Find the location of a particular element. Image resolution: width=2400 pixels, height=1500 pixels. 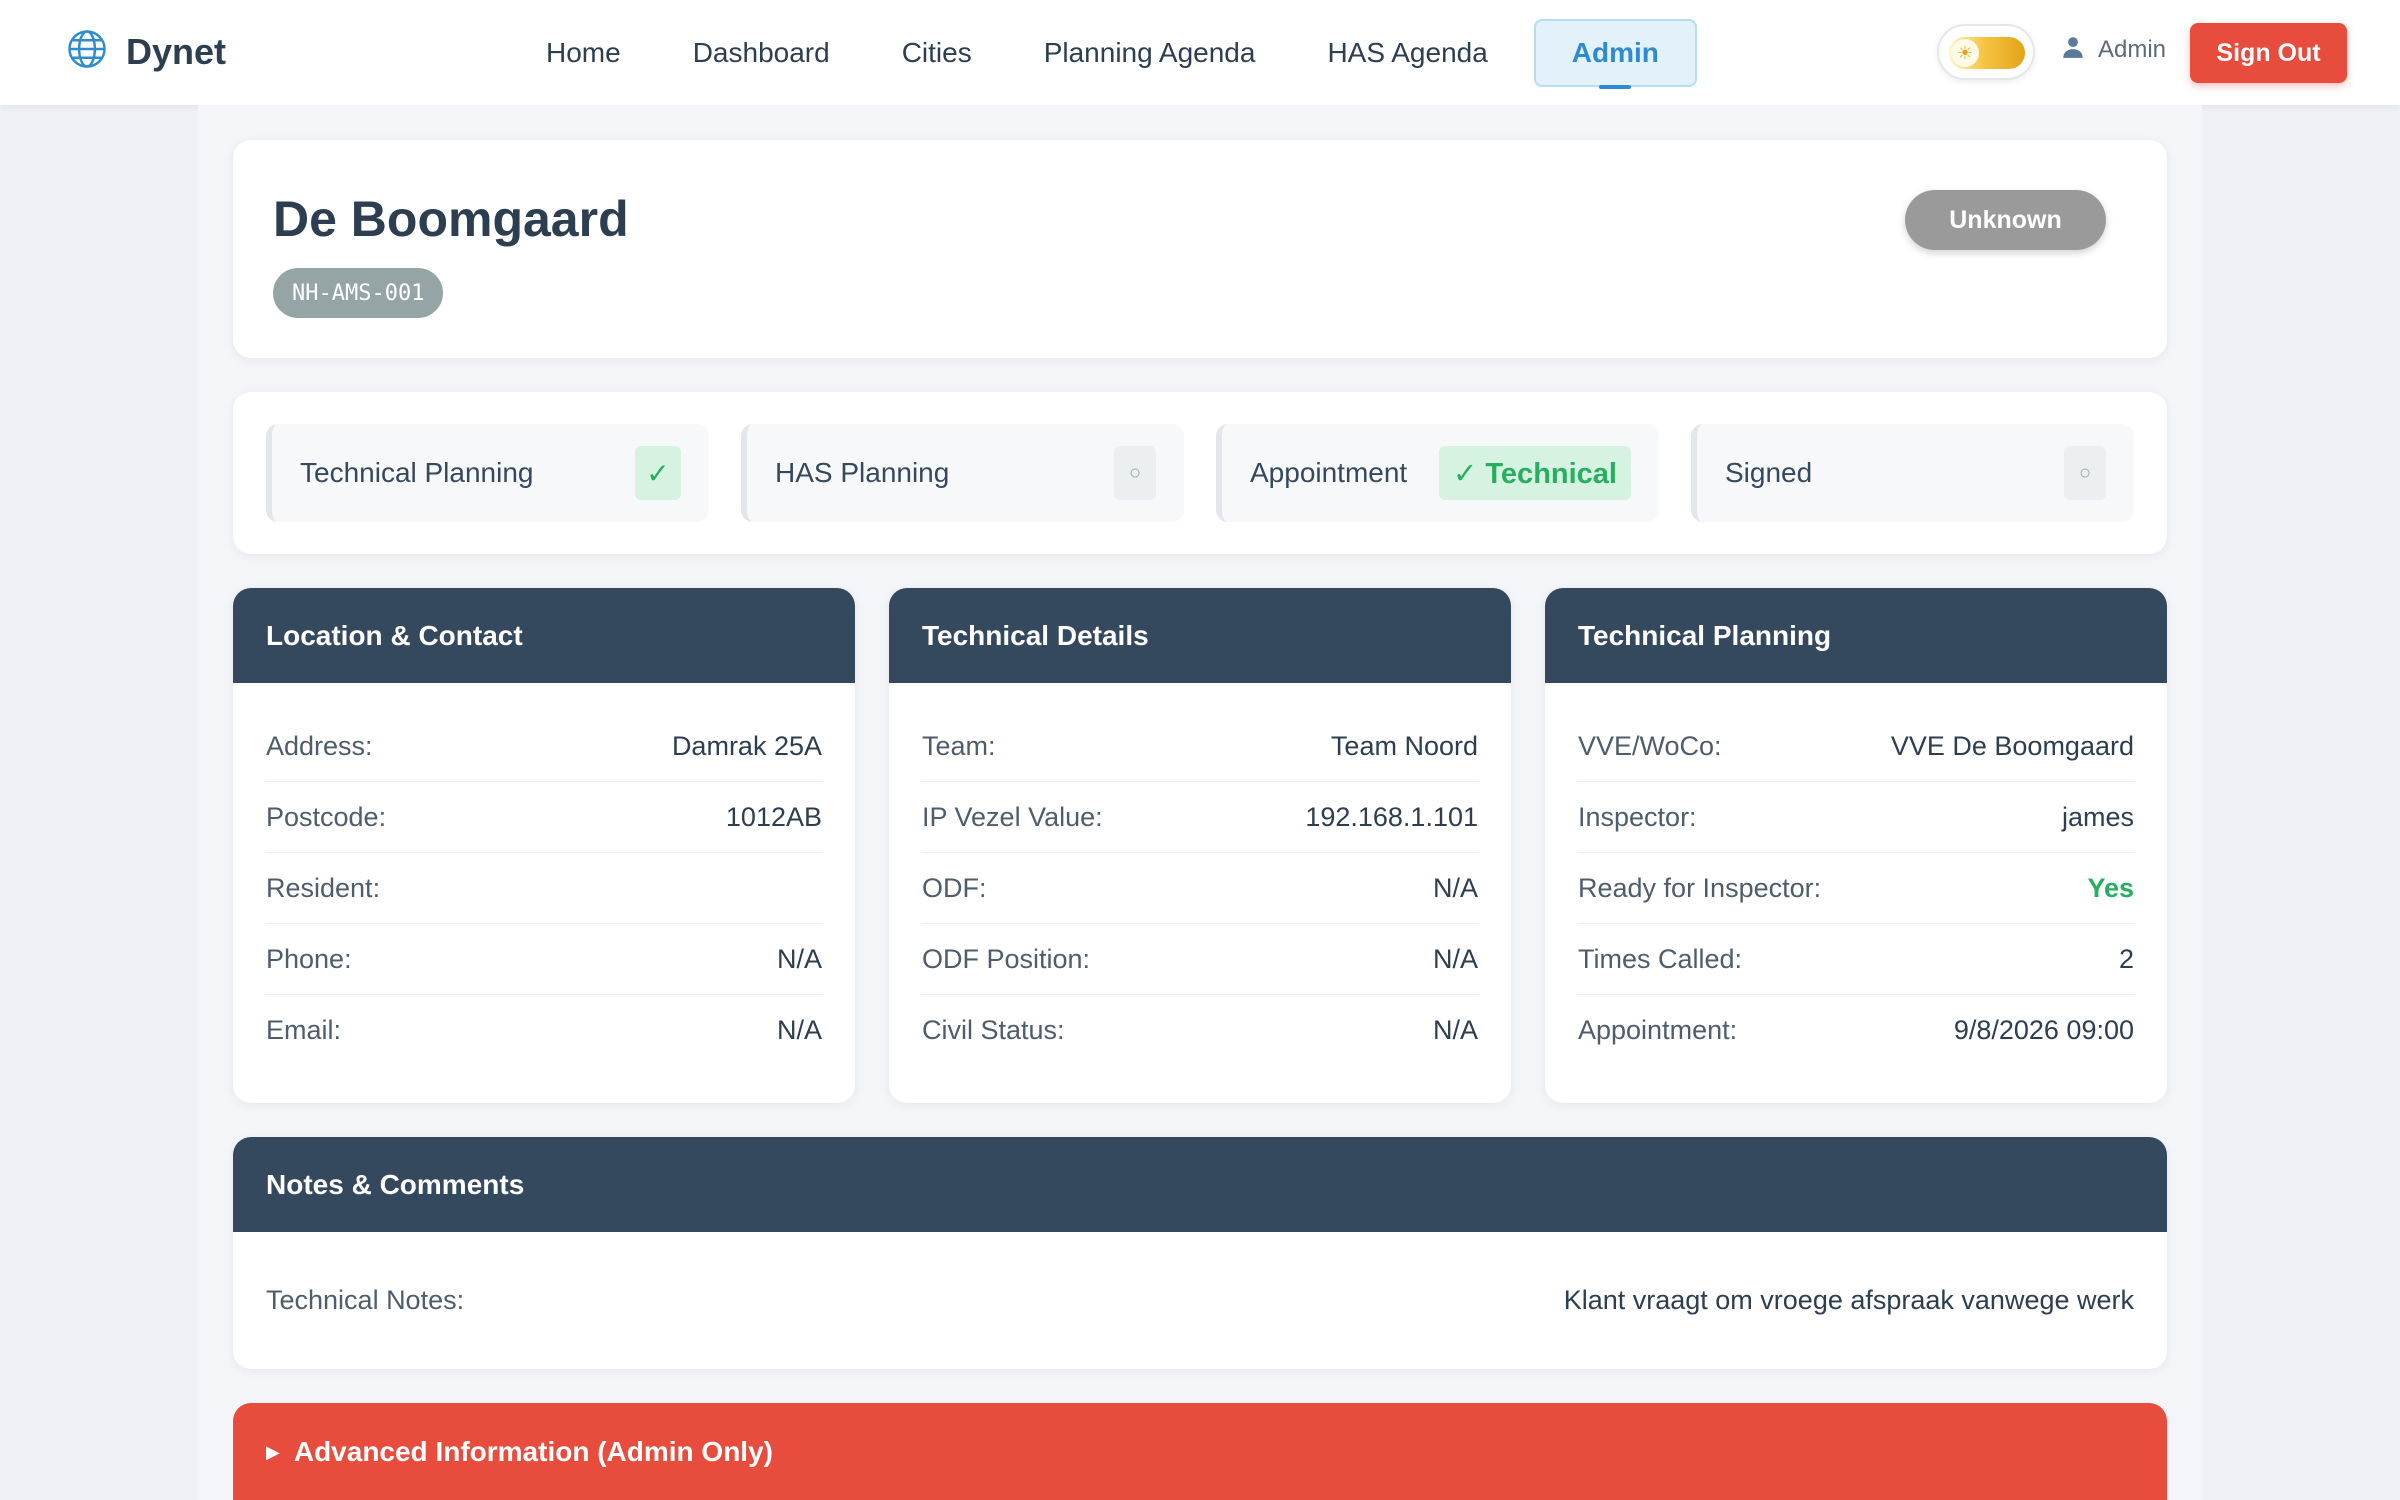

row-label: Civil Status: is located at coordinates (993, 1030).